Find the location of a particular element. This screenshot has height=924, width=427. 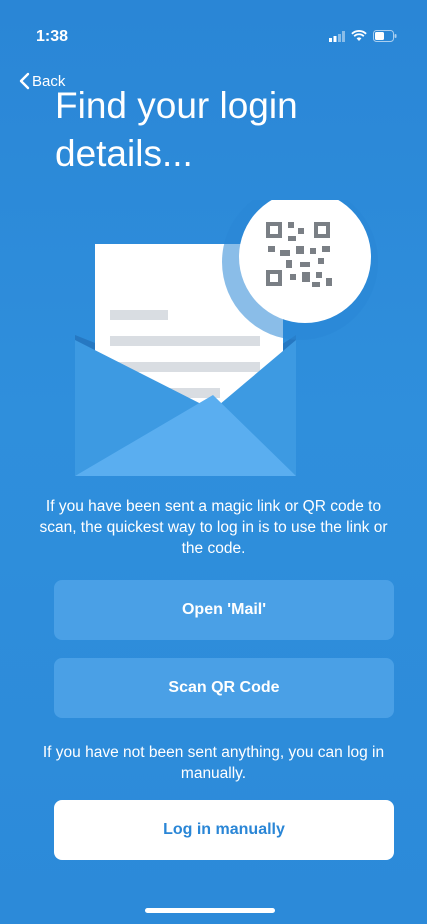

battery-icon is located at coordinates (385, 36).